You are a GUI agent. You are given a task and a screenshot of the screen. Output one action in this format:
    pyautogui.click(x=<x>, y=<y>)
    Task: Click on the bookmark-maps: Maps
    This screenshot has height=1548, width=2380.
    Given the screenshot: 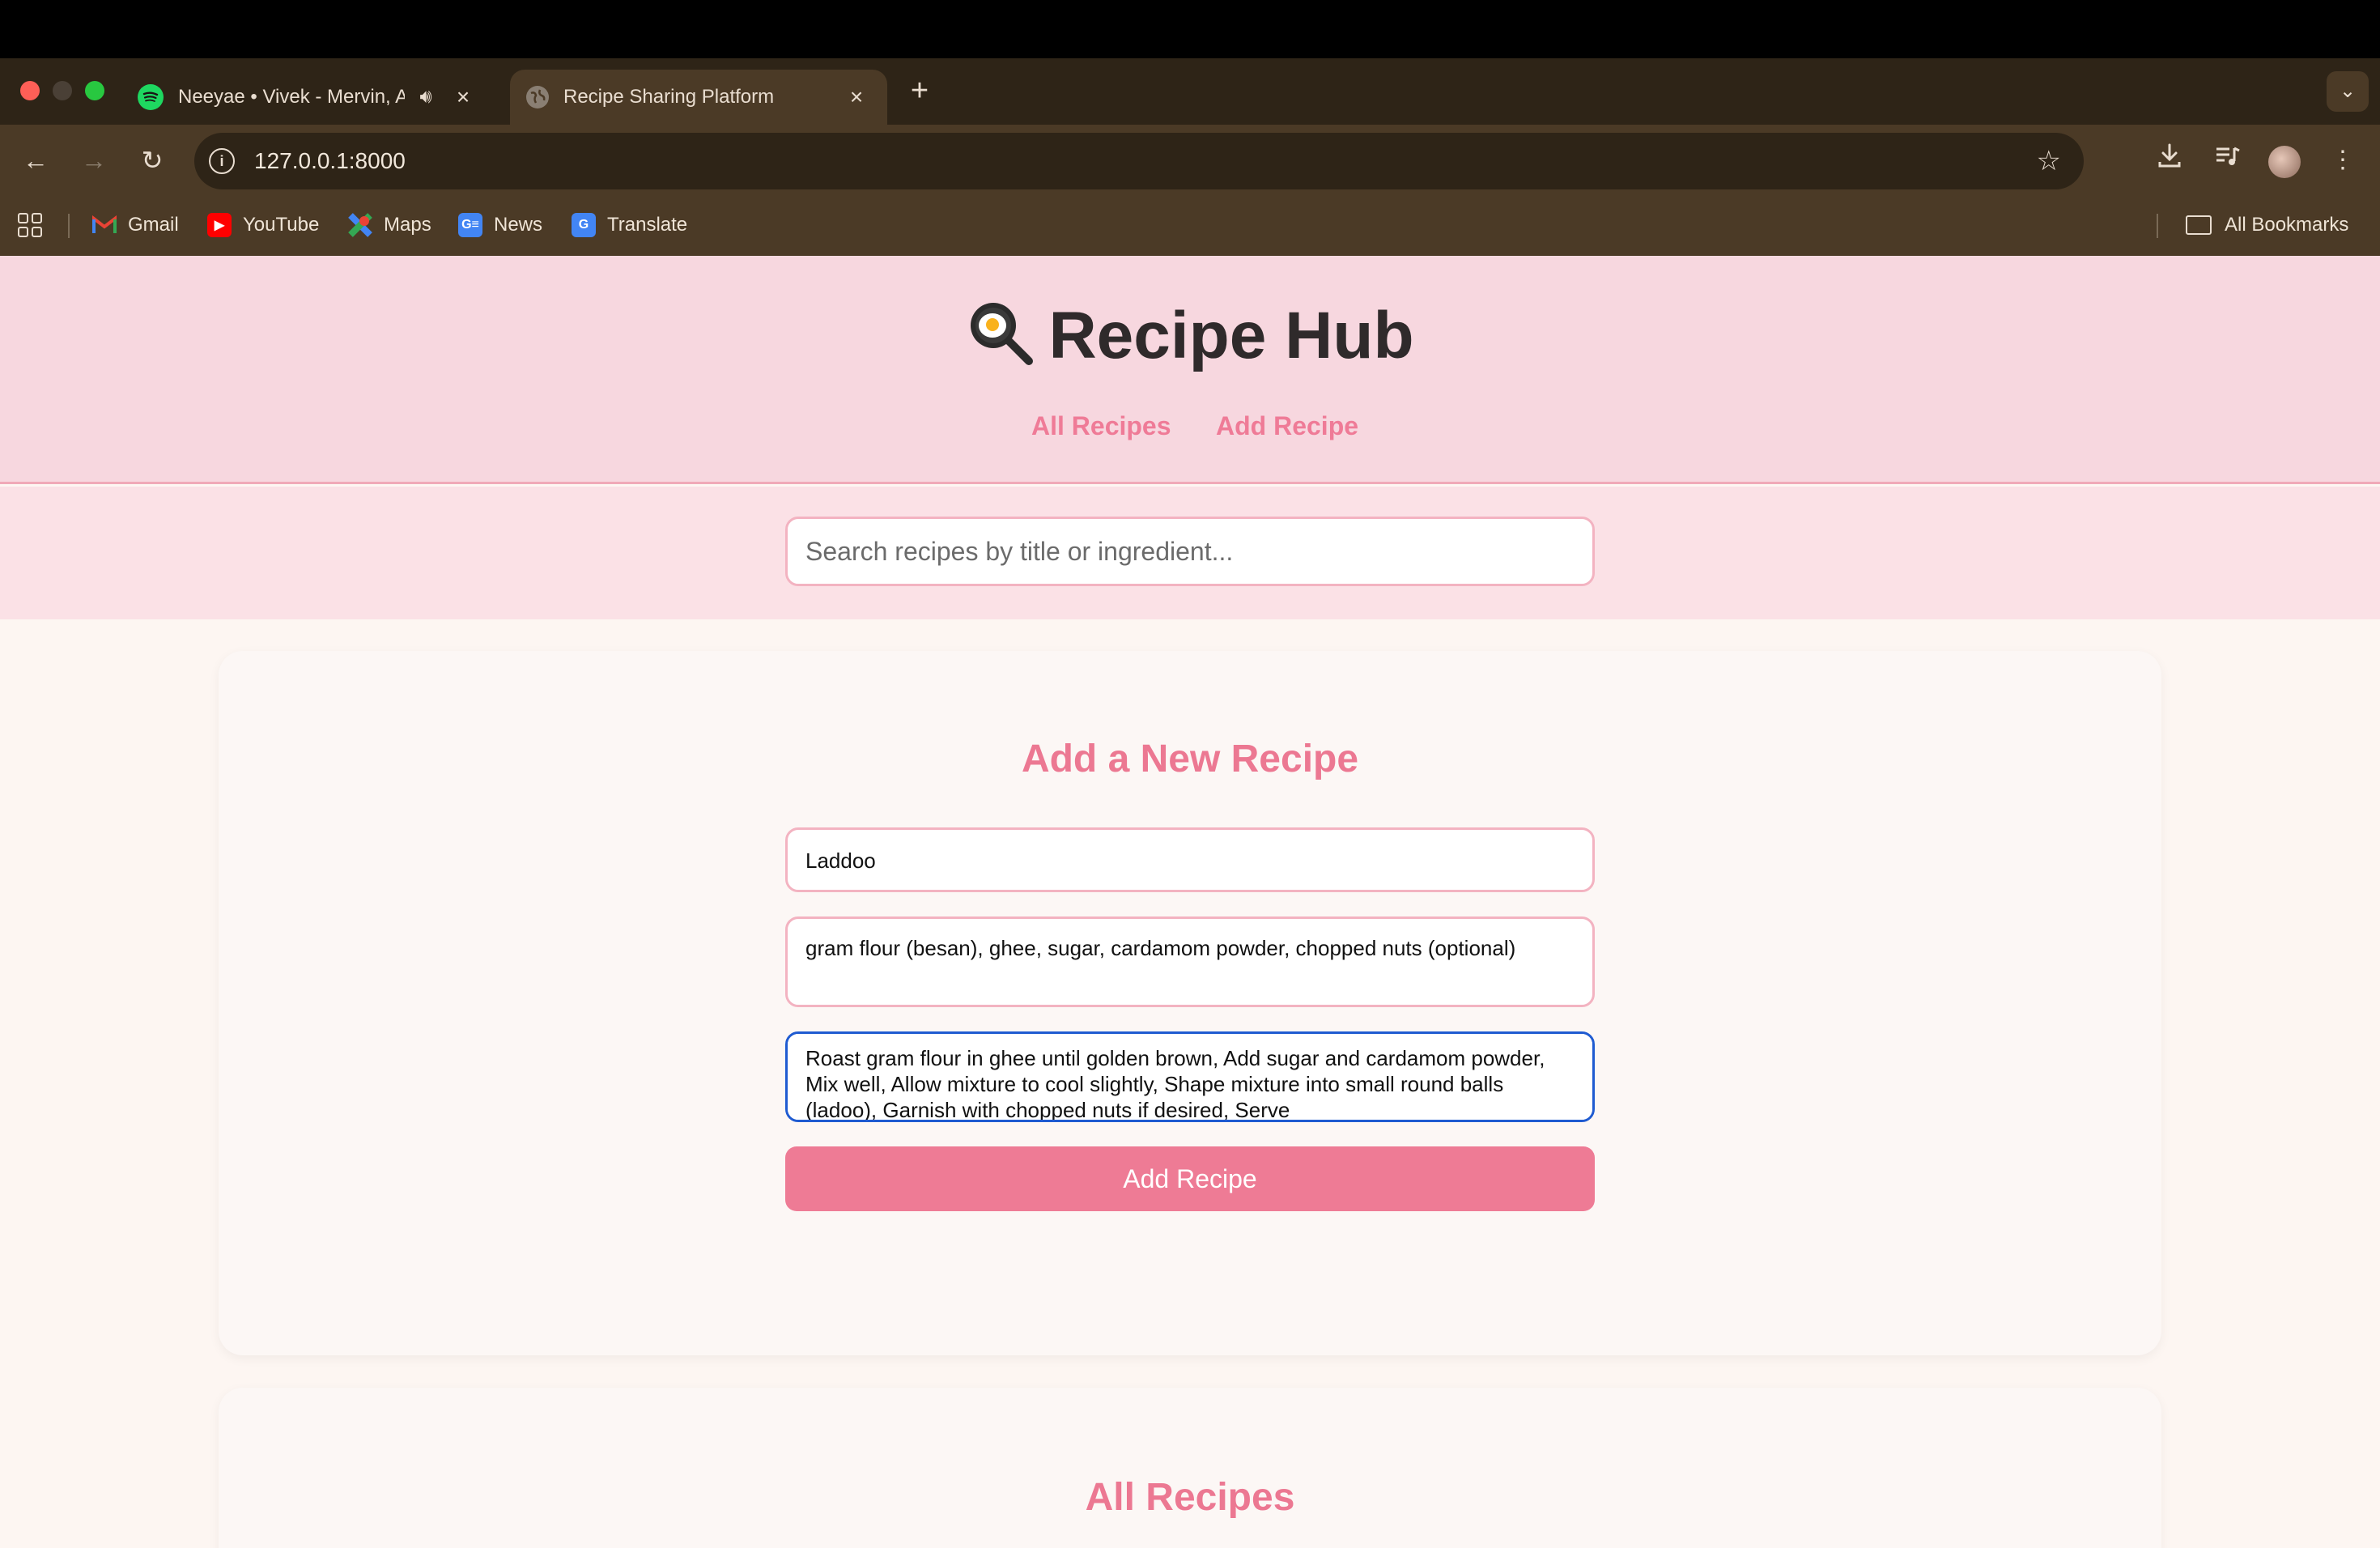 What is the action you would take?
    pyautogui.click(x=390, y=225)
    